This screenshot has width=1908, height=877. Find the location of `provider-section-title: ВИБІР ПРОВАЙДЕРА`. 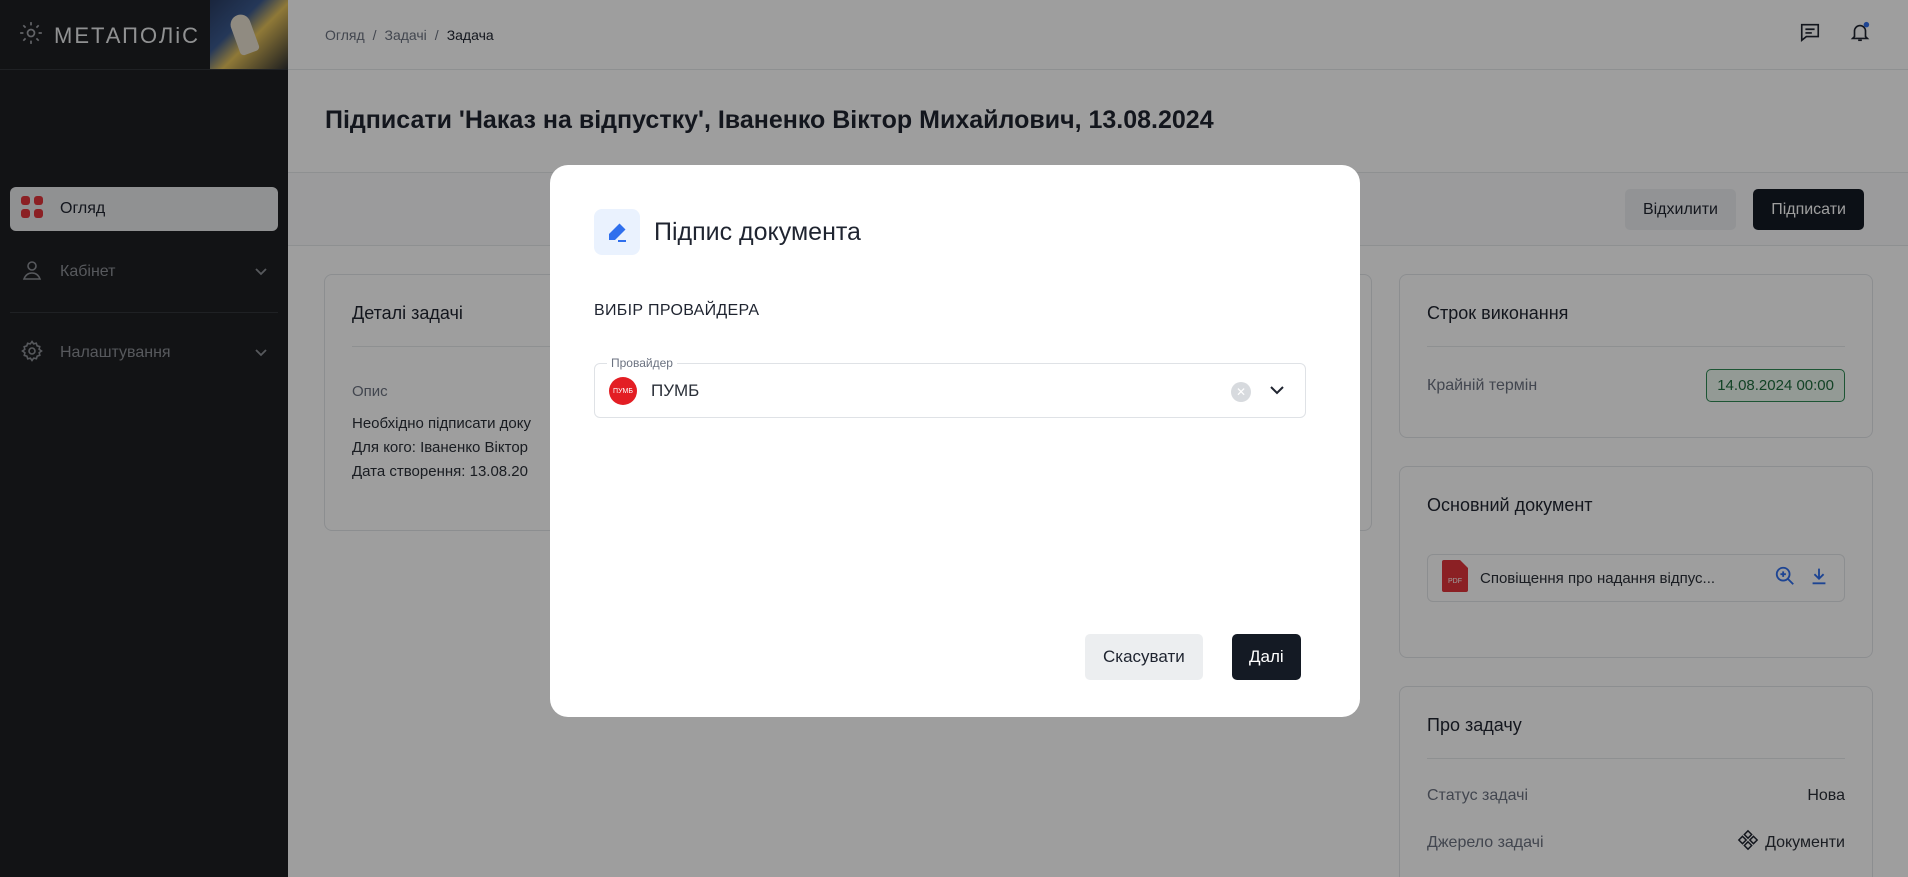

provider-section-title: ВИБІР ПРОВАЙДЕРА is located at coordinates (677, 310).